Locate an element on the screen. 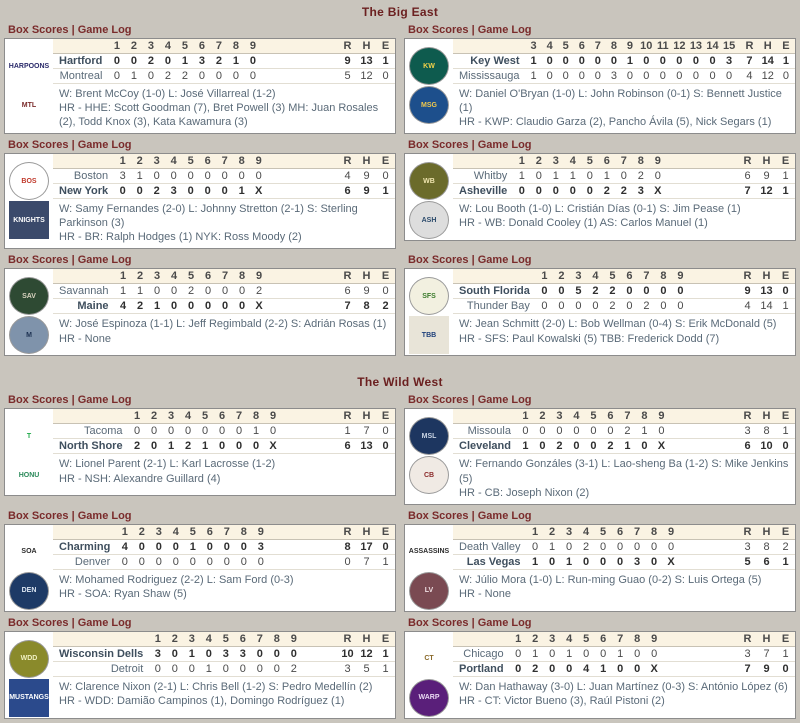 The image size is (800, 723). team-name-away: South Florida is located at coordinates (494, 291).